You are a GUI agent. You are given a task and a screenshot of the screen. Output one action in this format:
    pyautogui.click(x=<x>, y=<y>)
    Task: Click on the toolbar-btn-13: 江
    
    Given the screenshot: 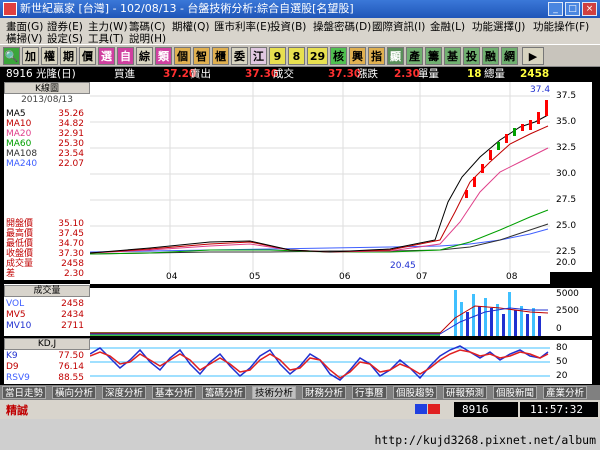 What is the action you would take?
    pyautogui.click(x=258, y=56)
    